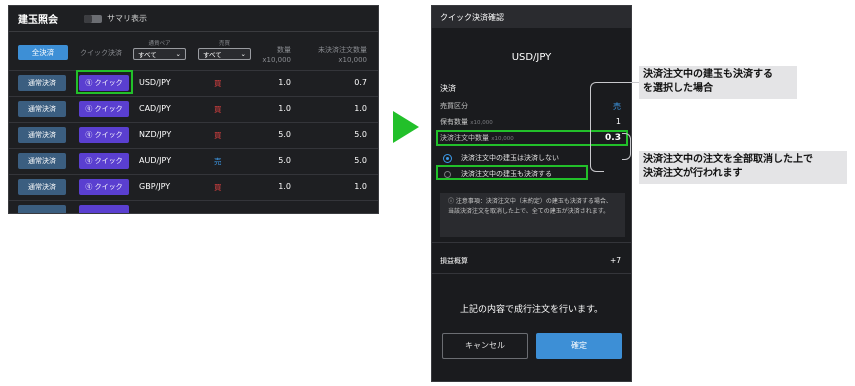  Describe the element at coordinates (101, 53) in the screenshot. I see `quick-settle-header: クイック決済` at that location.